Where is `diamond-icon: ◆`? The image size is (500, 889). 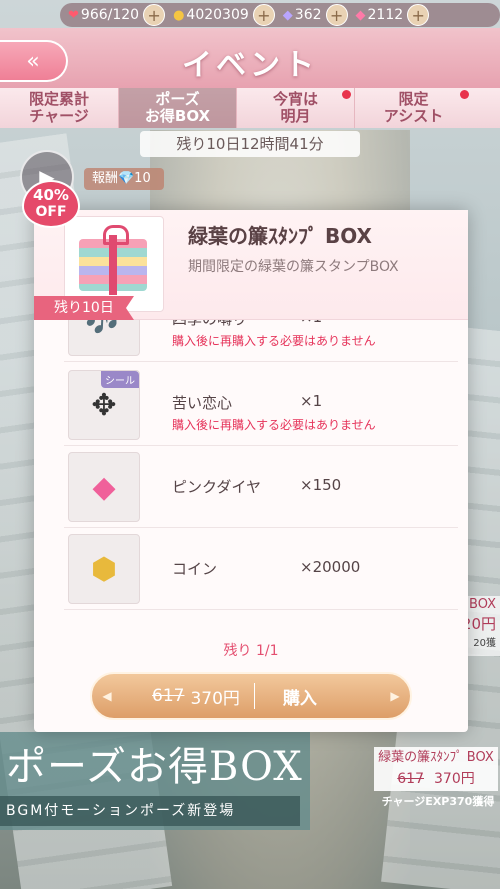
diamond-icon: ◆ is located at coordinates (287, 15).